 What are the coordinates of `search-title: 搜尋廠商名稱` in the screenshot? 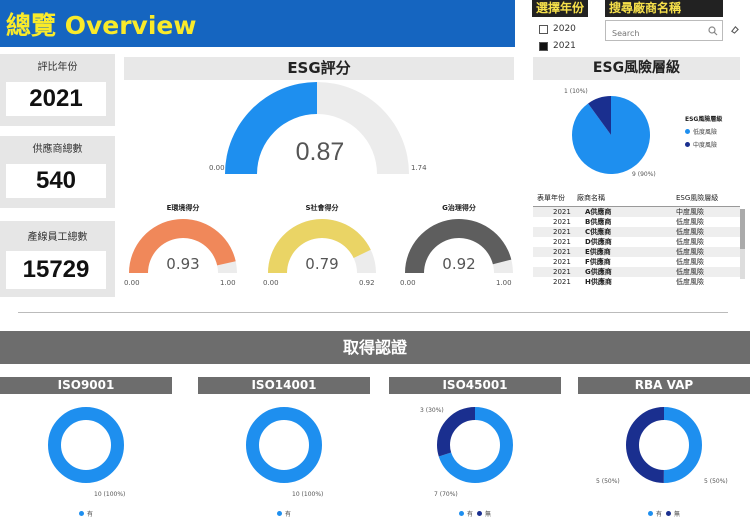 It's located at (664, 8).